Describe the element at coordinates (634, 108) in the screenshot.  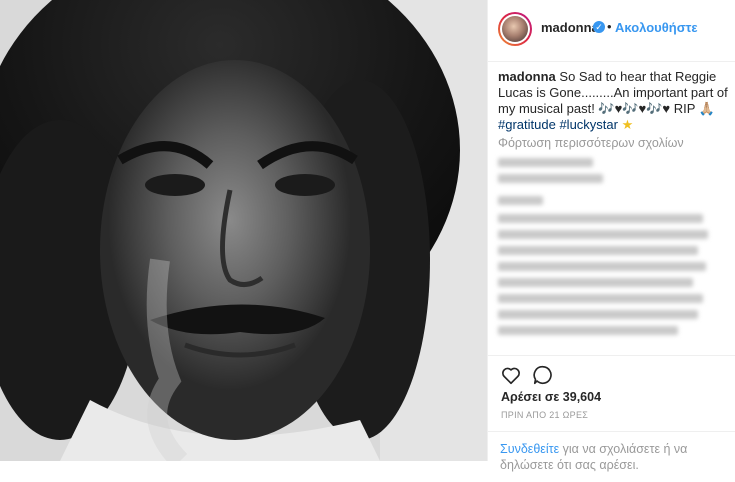
I see `caption-emoji: 🎶♥🎶♥🎶♥` at that location.